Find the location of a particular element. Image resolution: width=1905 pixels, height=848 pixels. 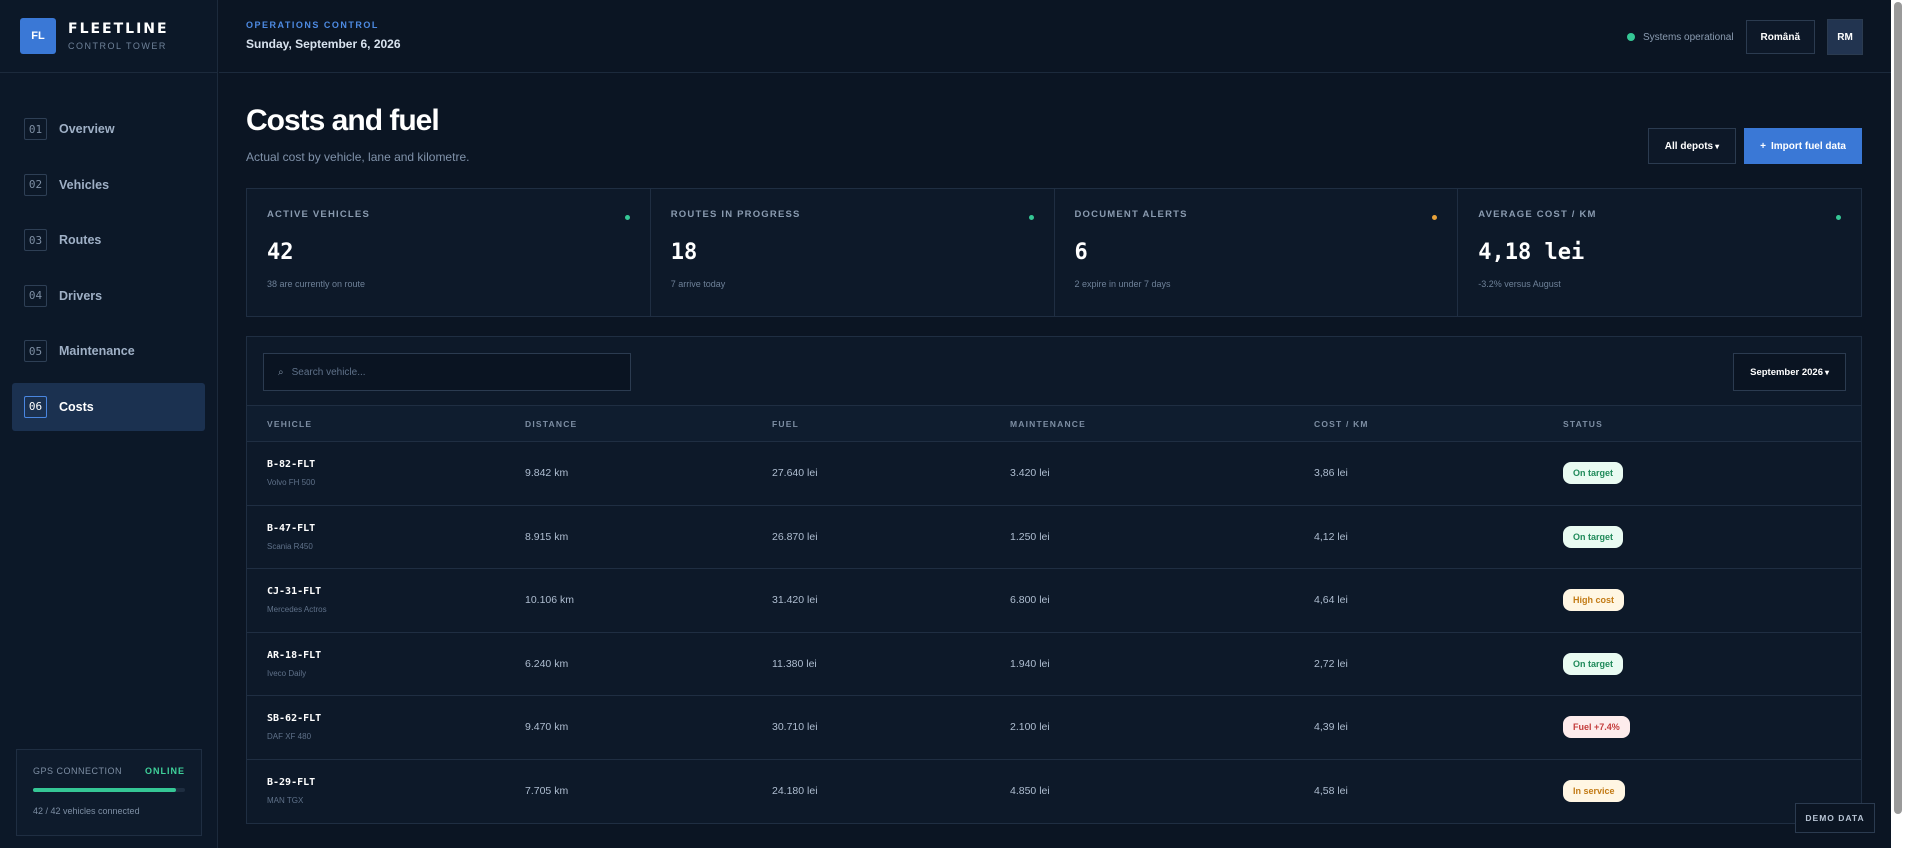

kpi-note: 2 expire in under 7 days is located at coordinates (1122, 284).